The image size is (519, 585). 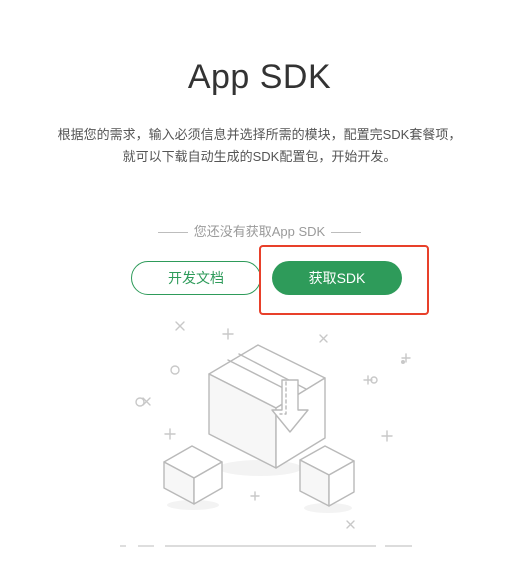 What do you see at coordinates (267, 406) in the screenshot?
I see `main-box-icon` at bounding box center [267, 406].